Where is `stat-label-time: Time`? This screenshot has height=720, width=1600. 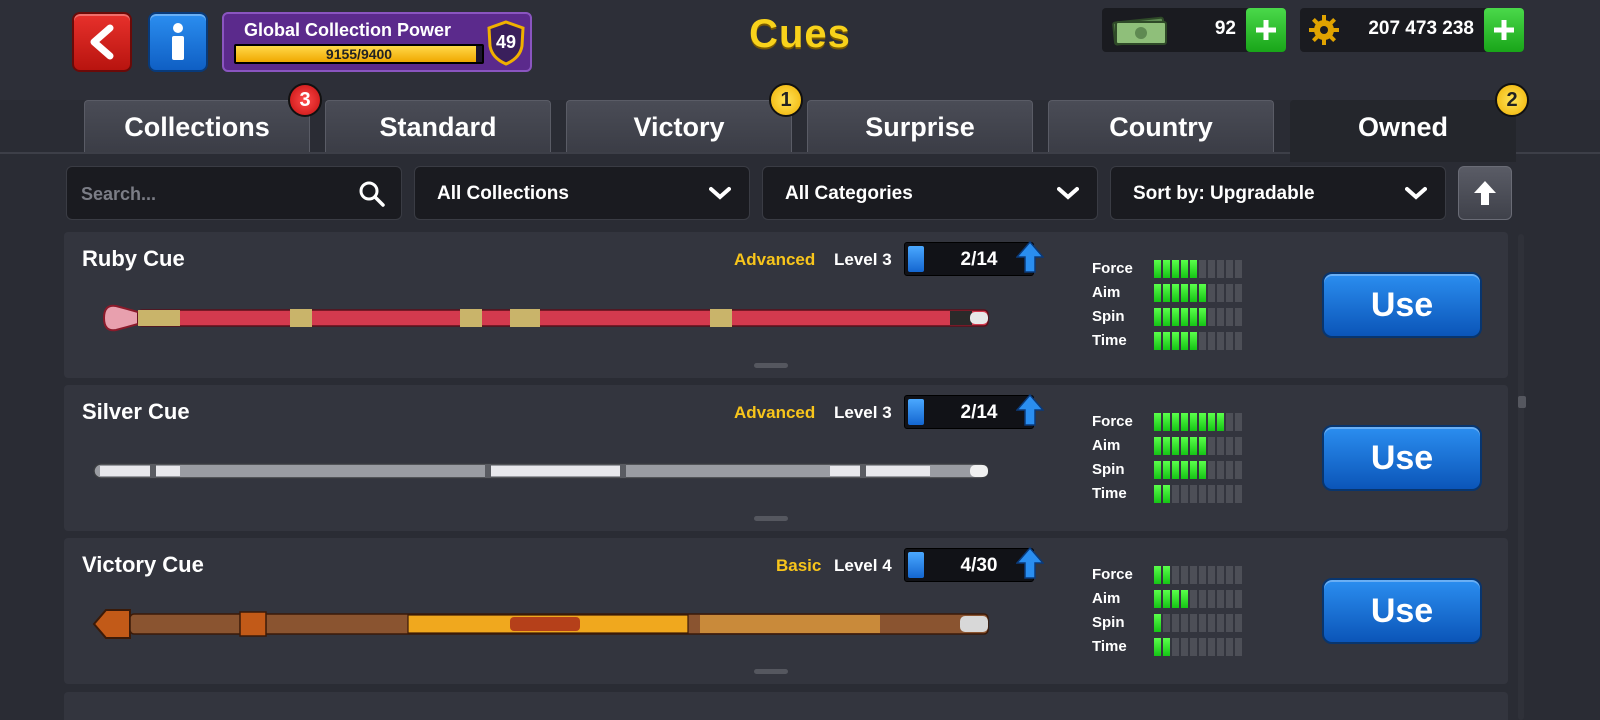
stat-label-time: Time is located at coordinates (1109, 493).